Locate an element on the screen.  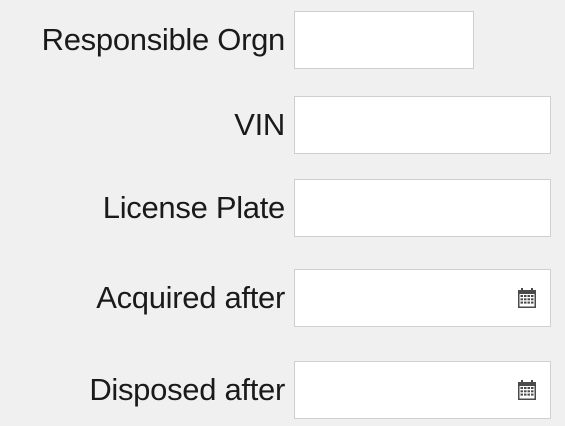
vin-input is located at coordinates (422, 125).